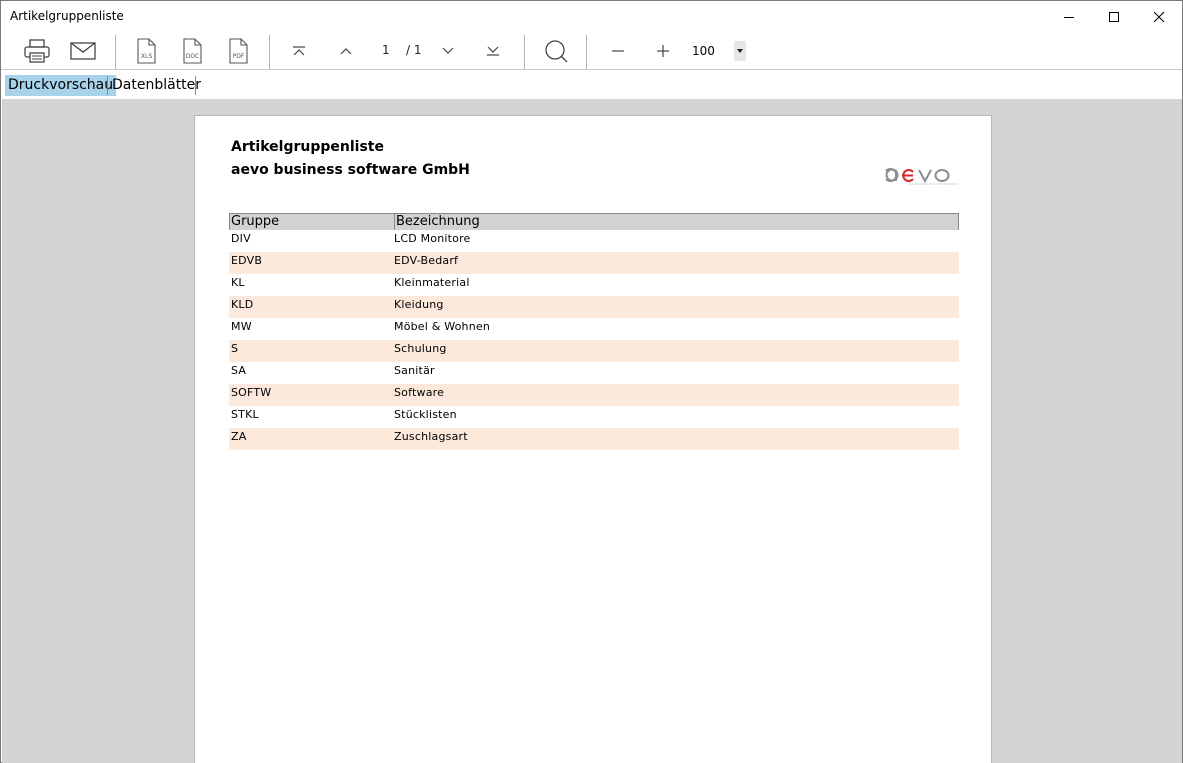 Image resolution: width=1183 pixels, height=763 pixels. What do you see at coordinates (432, 238) in the screenshot?
I see `cell-bezeichnung: LCD Monitore` at bounding box center [432, 238].